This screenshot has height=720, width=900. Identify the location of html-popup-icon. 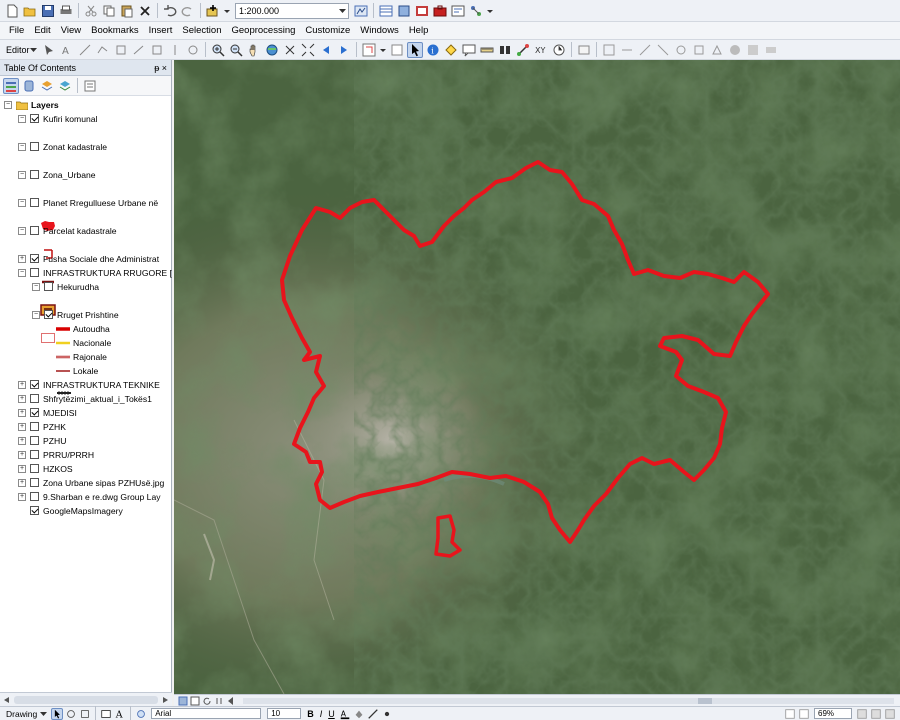
(469, 50).